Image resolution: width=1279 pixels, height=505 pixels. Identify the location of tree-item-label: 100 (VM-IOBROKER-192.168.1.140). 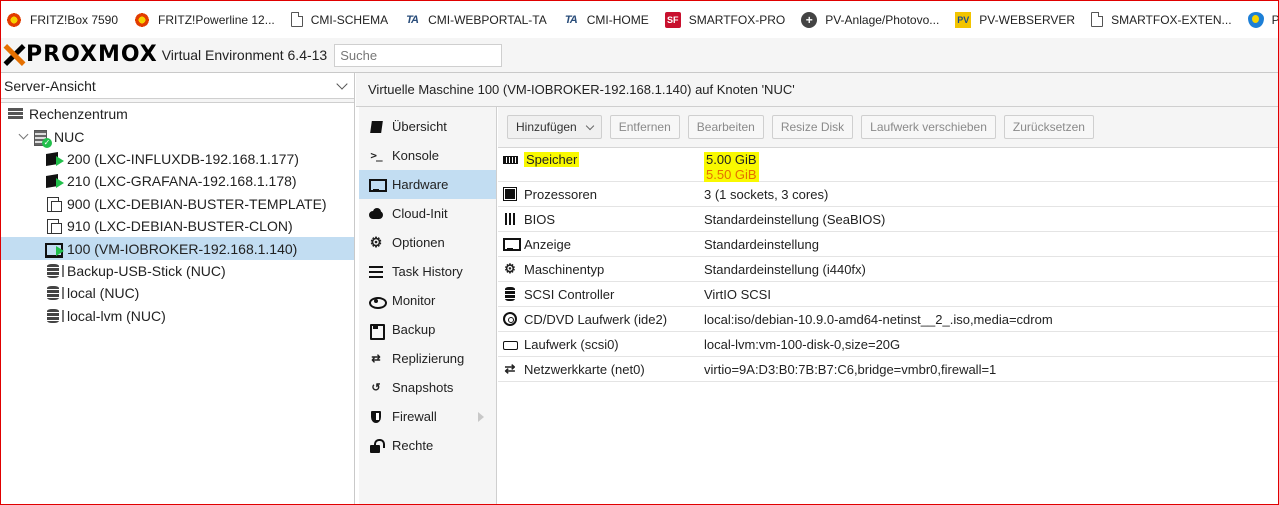
(182, 248).